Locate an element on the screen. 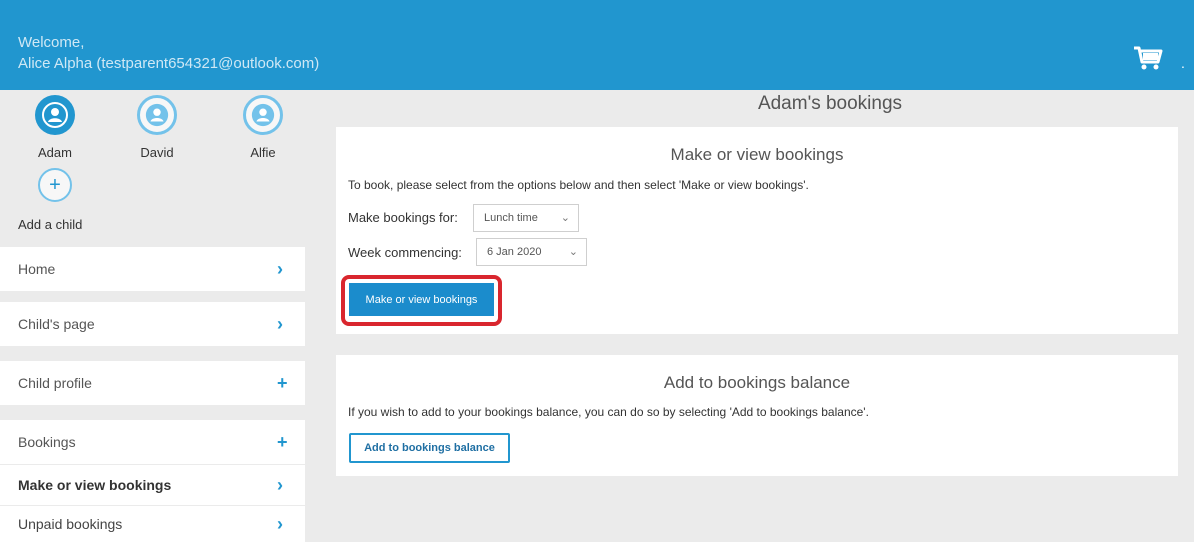 The width and height of the screenshot is (1194, 542). child-name: Adam is located at coordinates (55, 152).